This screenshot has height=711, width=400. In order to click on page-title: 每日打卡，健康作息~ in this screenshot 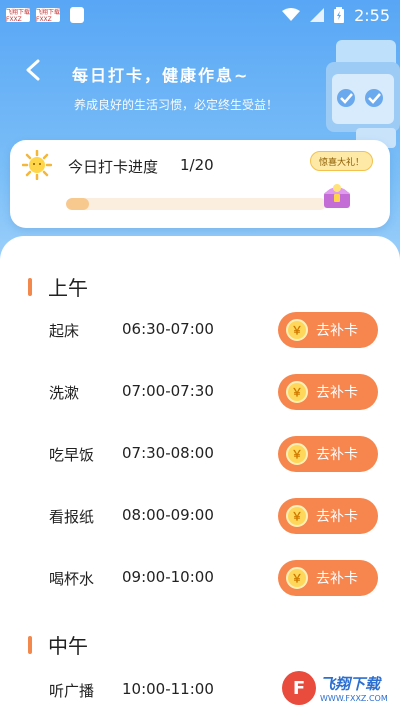, I will do `click(161, 75)`.